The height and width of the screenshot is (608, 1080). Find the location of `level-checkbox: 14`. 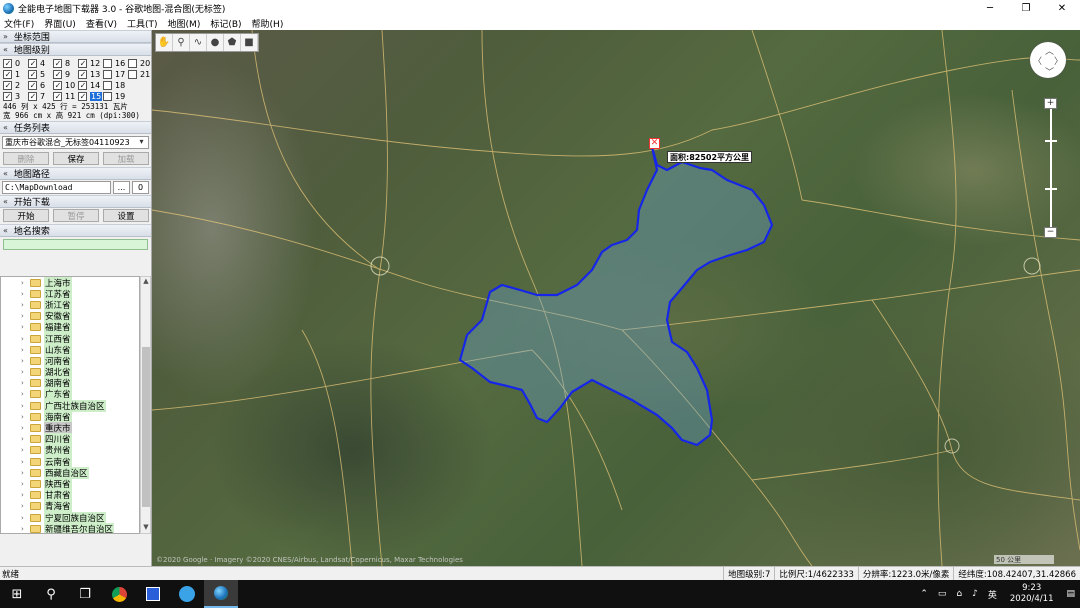

level-checkbox: 14 is located at coordinates (90, 85).